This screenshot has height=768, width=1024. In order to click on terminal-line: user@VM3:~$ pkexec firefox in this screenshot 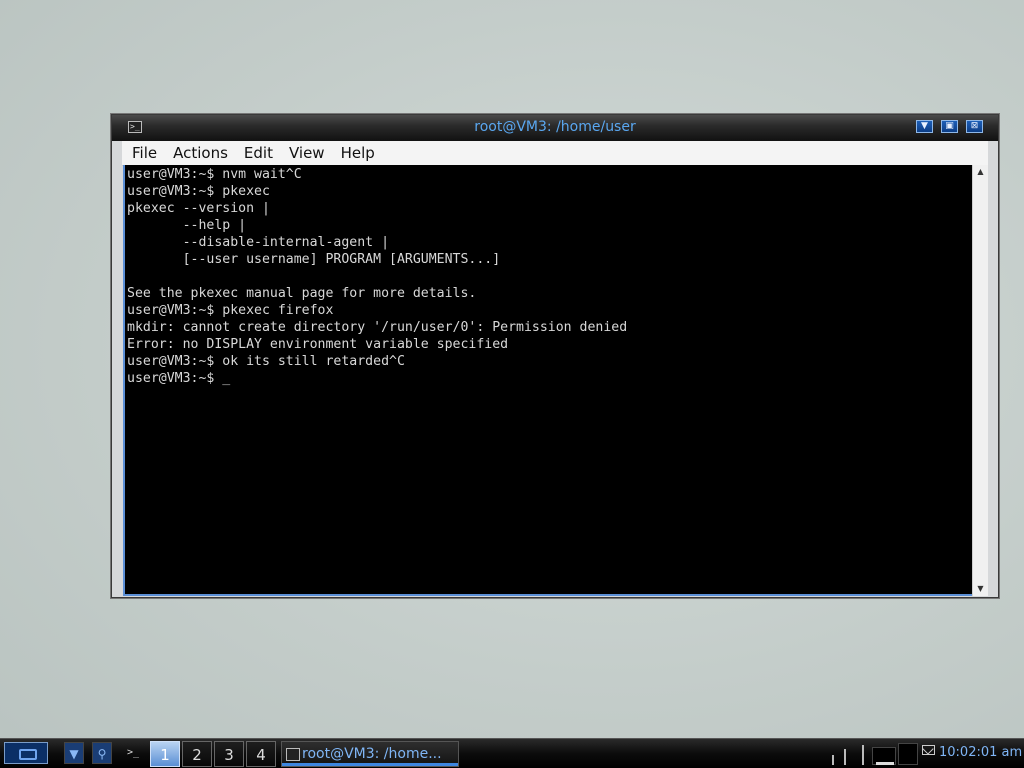, I will do `click(230, 310)`.